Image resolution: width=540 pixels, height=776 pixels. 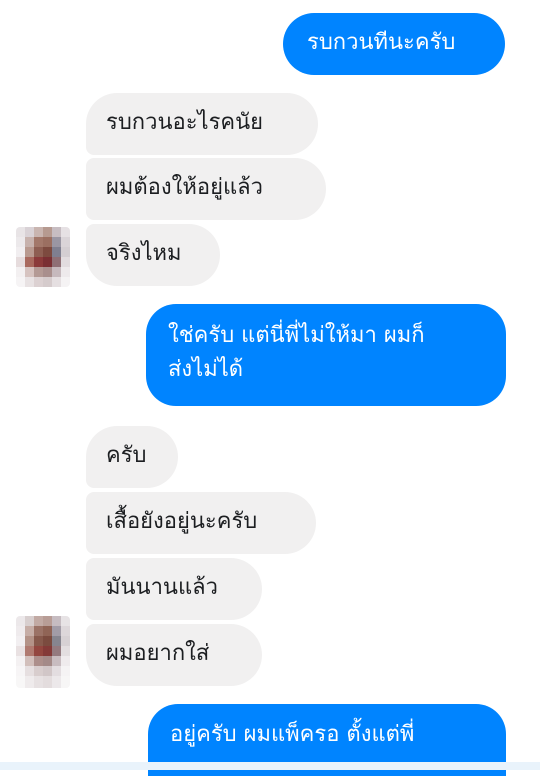 I want to click on message-text: ผมอยากใส่, so click(x=158, y=653).